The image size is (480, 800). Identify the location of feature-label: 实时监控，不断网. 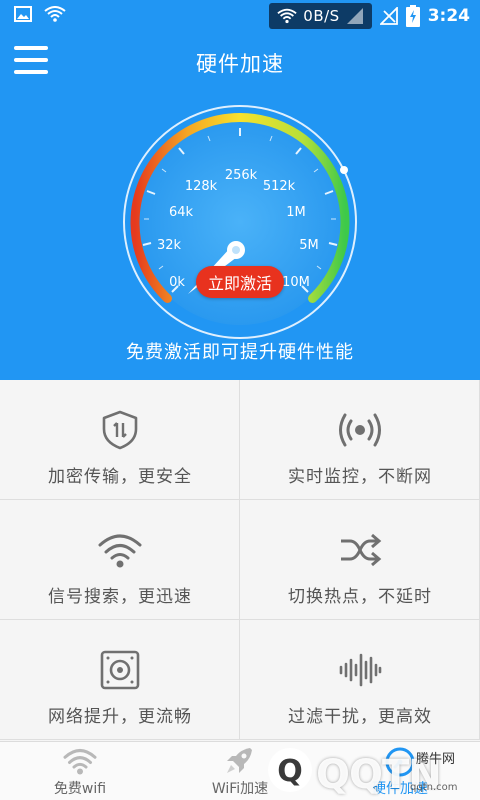
(360, 477).